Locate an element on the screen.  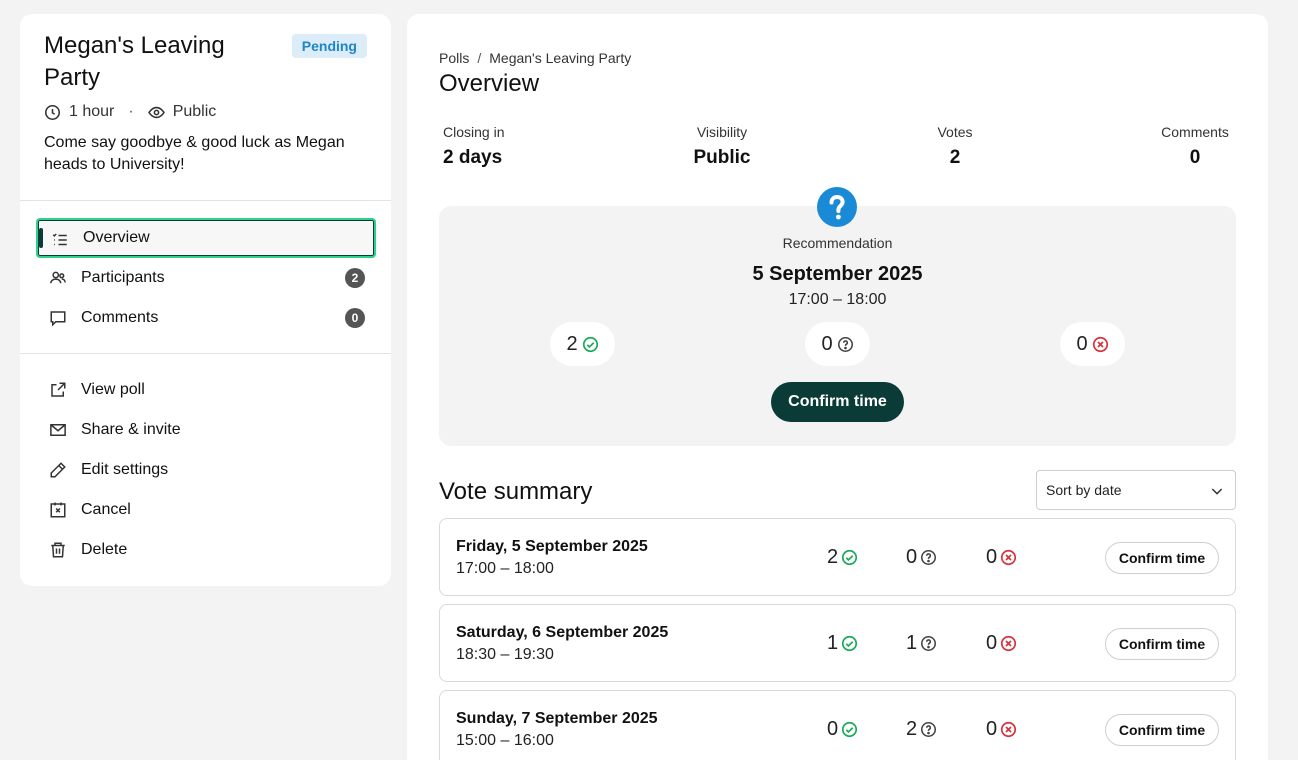
sidebar-item-overview: Overview is located at coordinates (206, 238).